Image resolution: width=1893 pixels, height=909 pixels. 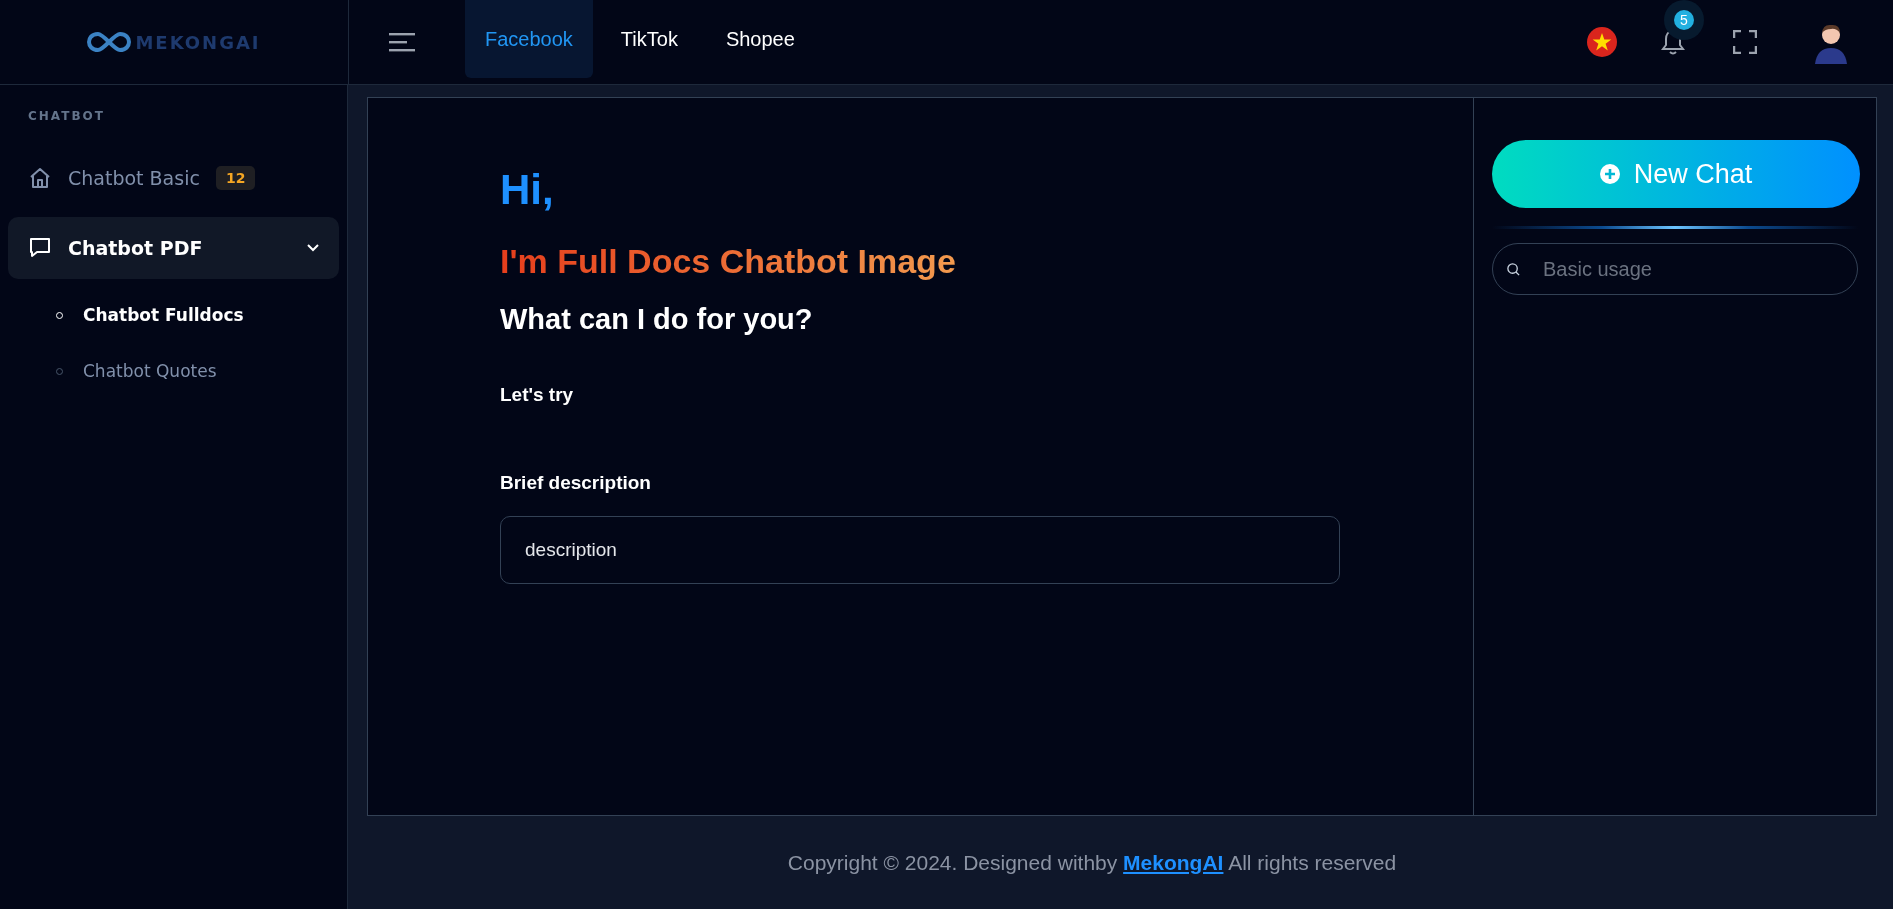 What do you see at coordinates (40, 248) in the screenshot?
I see `chat-icon` at bounding box center [40, 248].